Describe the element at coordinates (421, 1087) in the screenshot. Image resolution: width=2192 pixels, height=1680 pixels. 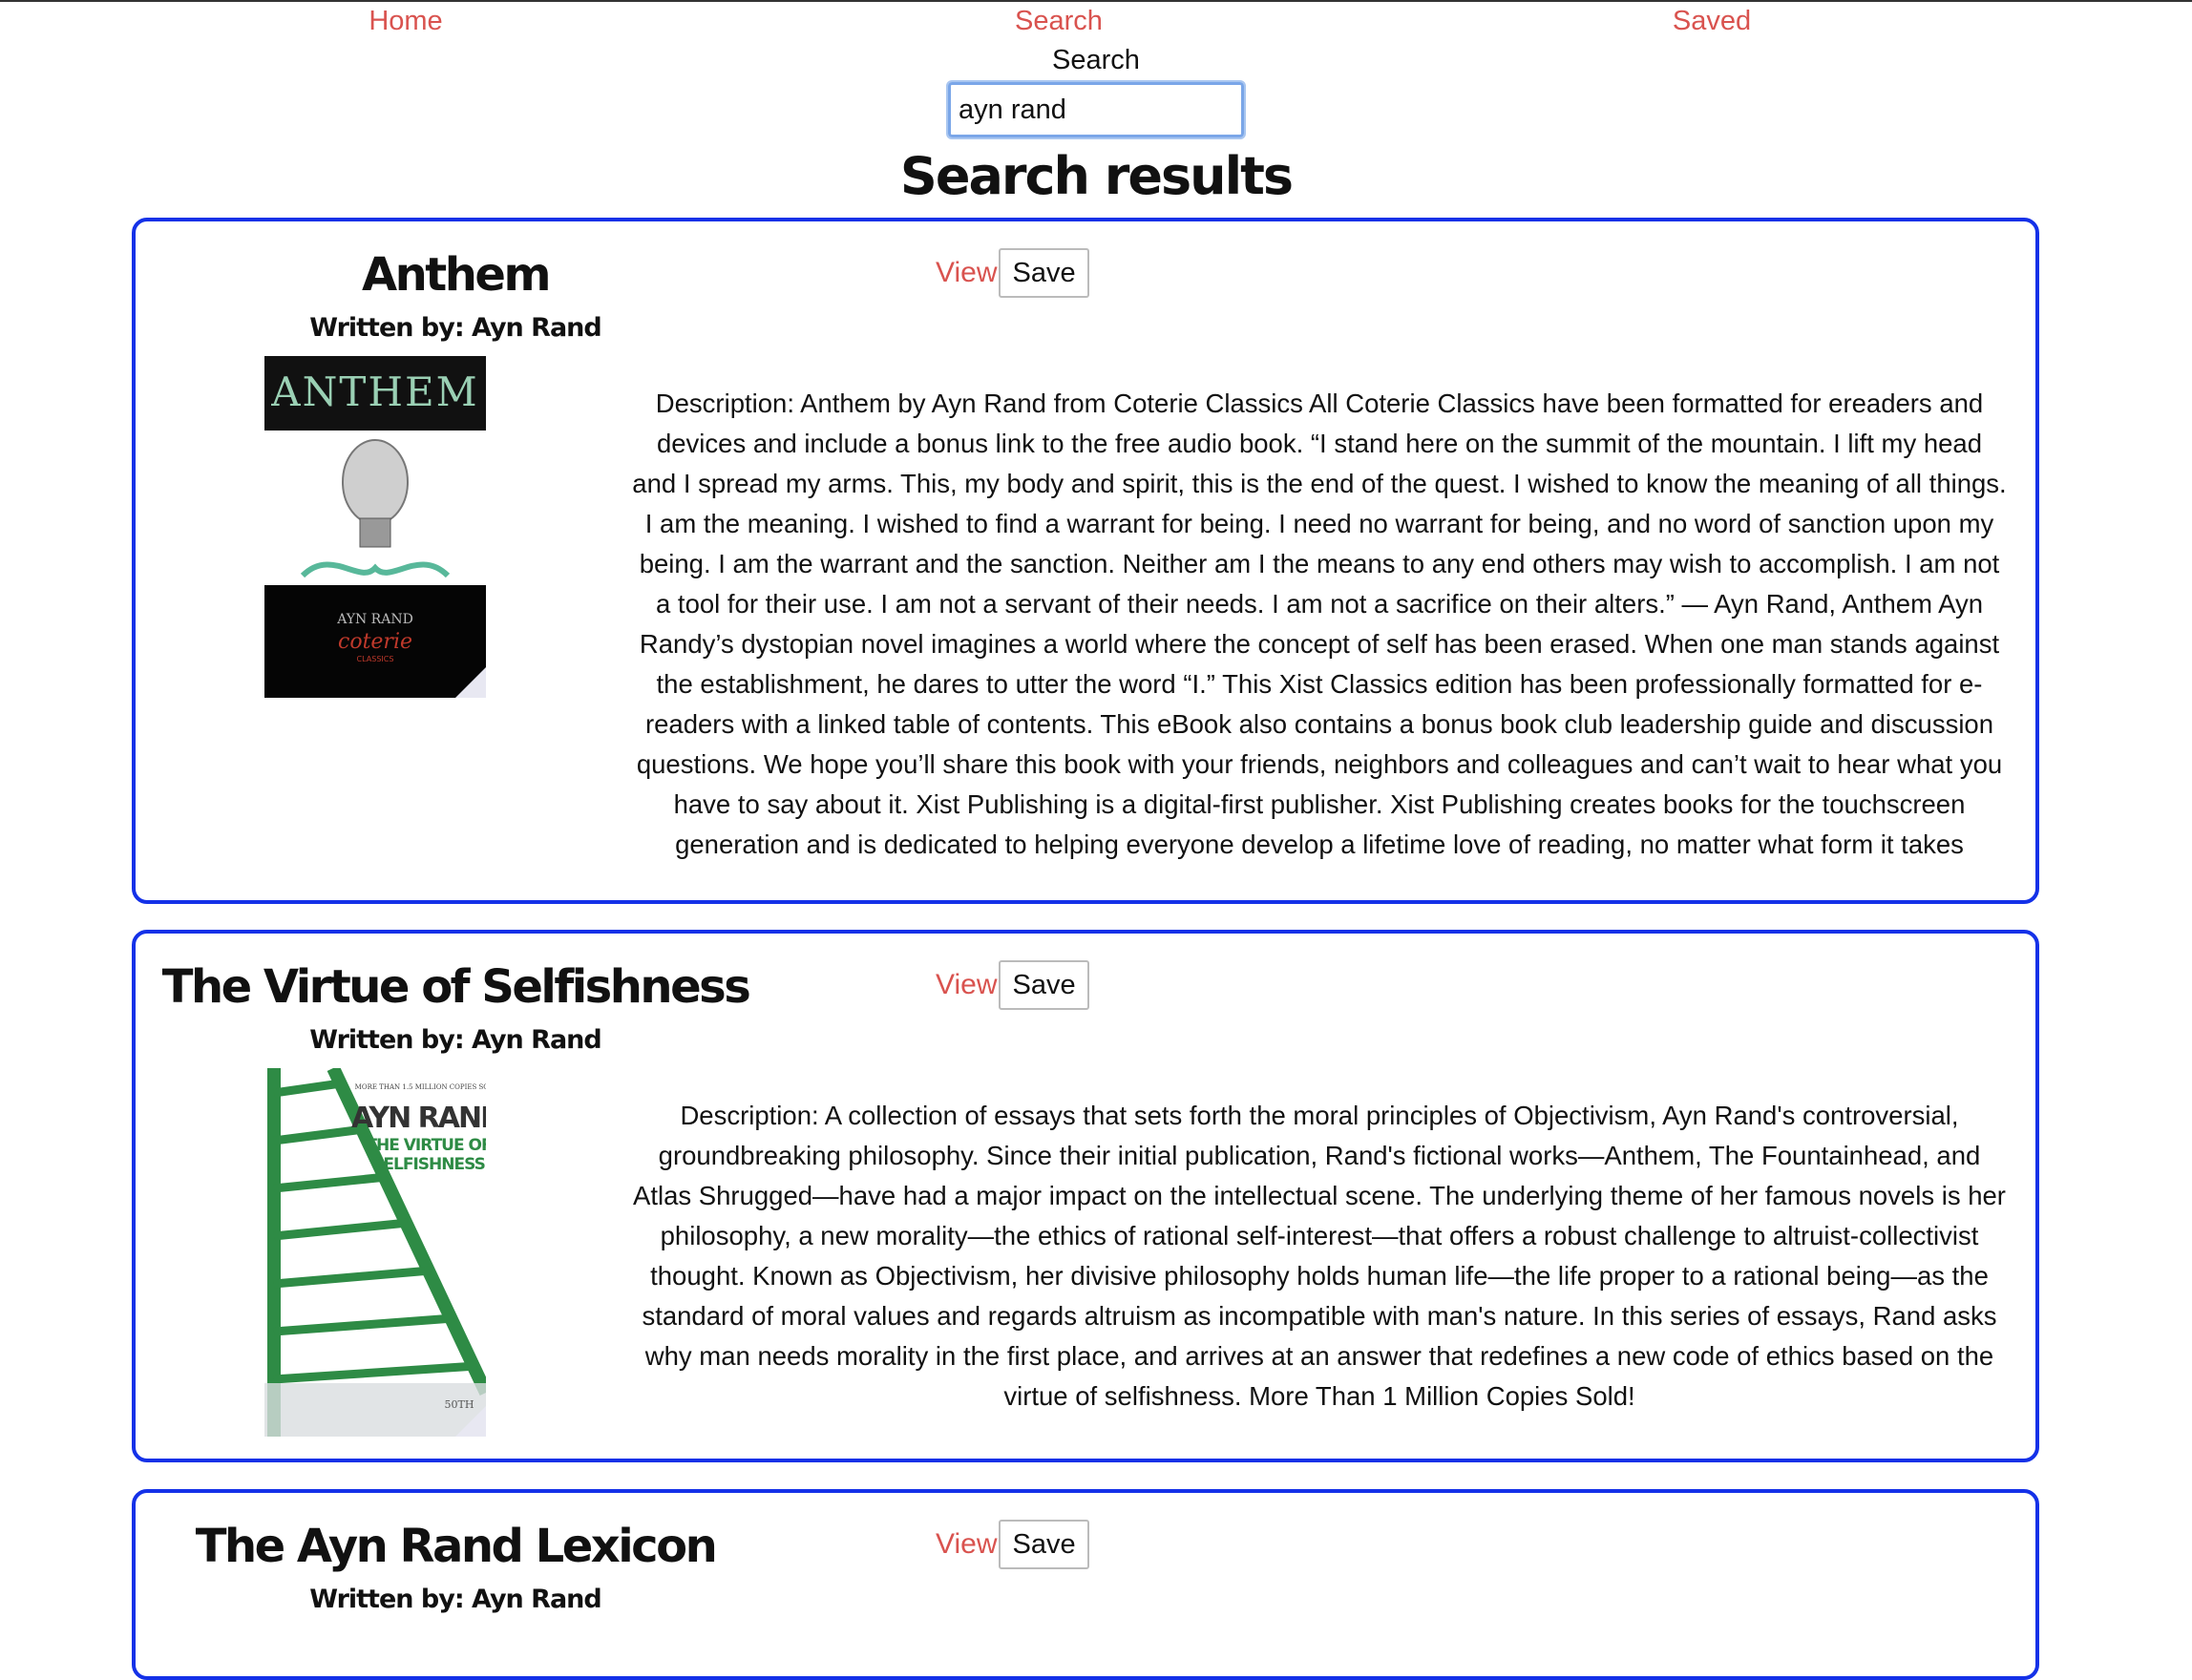
I see `cover-top-text: MORE THAN 1.5 MILLION COPIES SOLD` at that location.